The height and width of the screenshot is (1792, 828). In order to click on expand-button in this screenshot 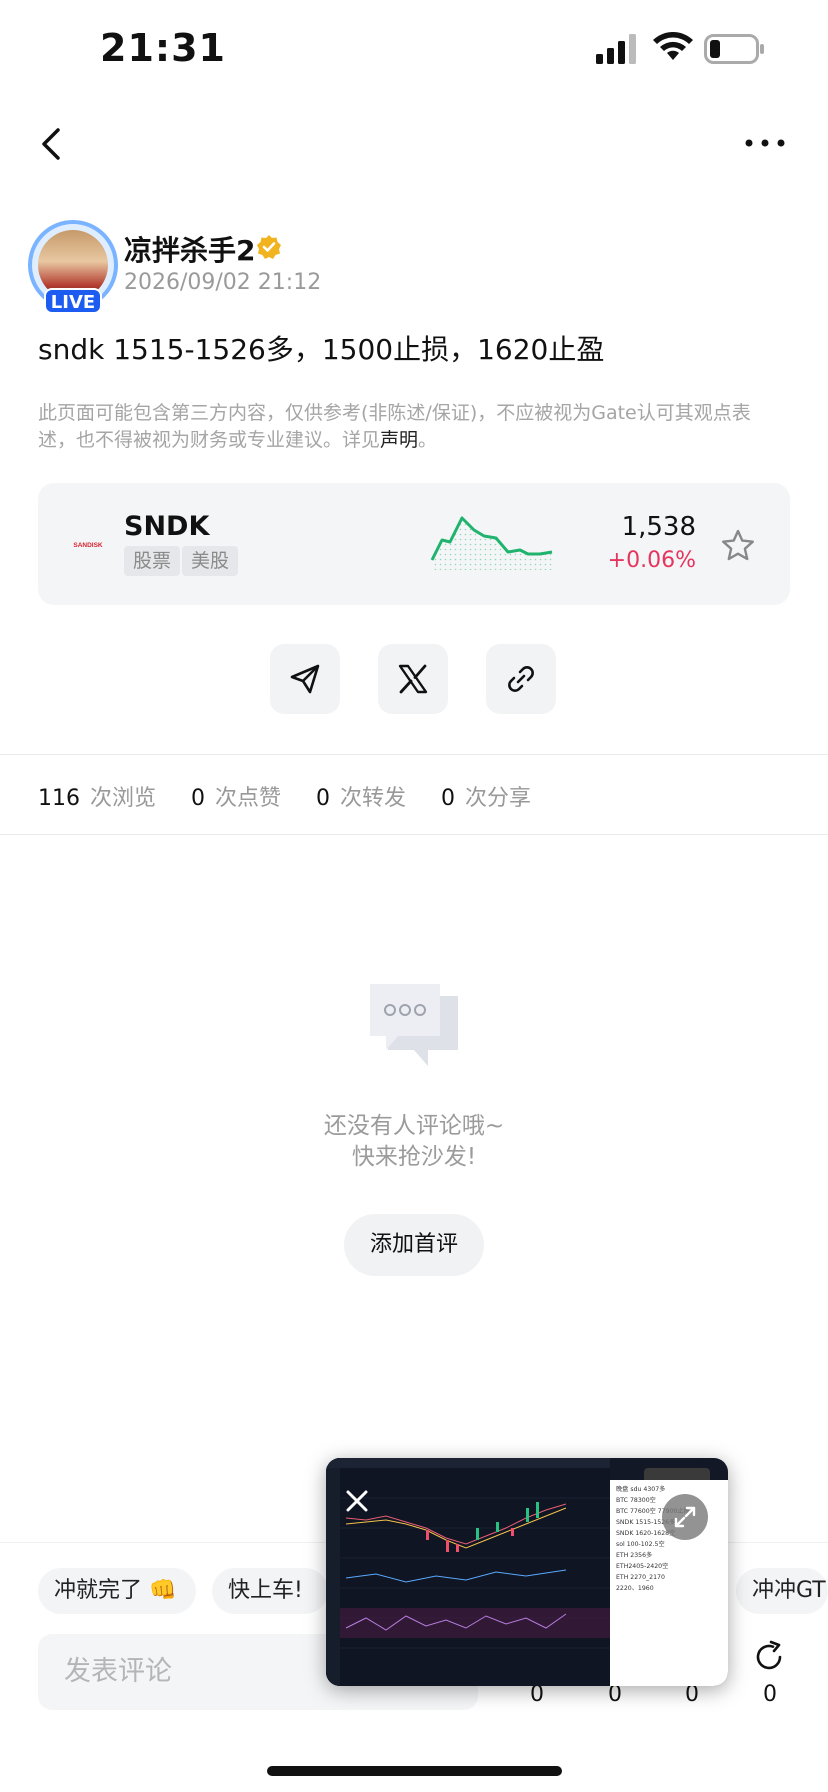, I will do `click(685, 1517)`.